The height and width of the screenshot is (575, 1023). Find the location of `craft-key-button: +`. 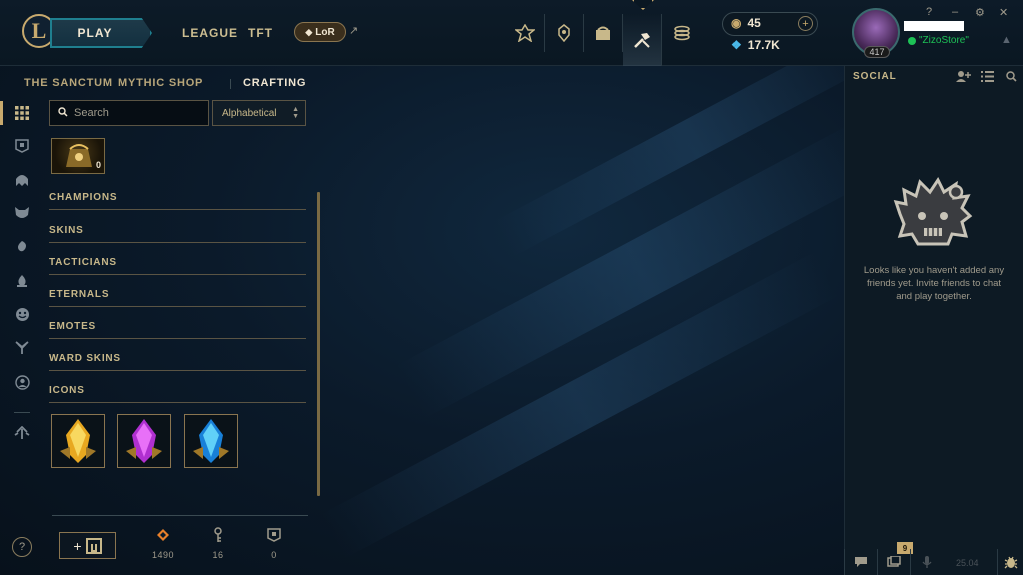

craft-key-button: + is located at coordinates (87, 545).